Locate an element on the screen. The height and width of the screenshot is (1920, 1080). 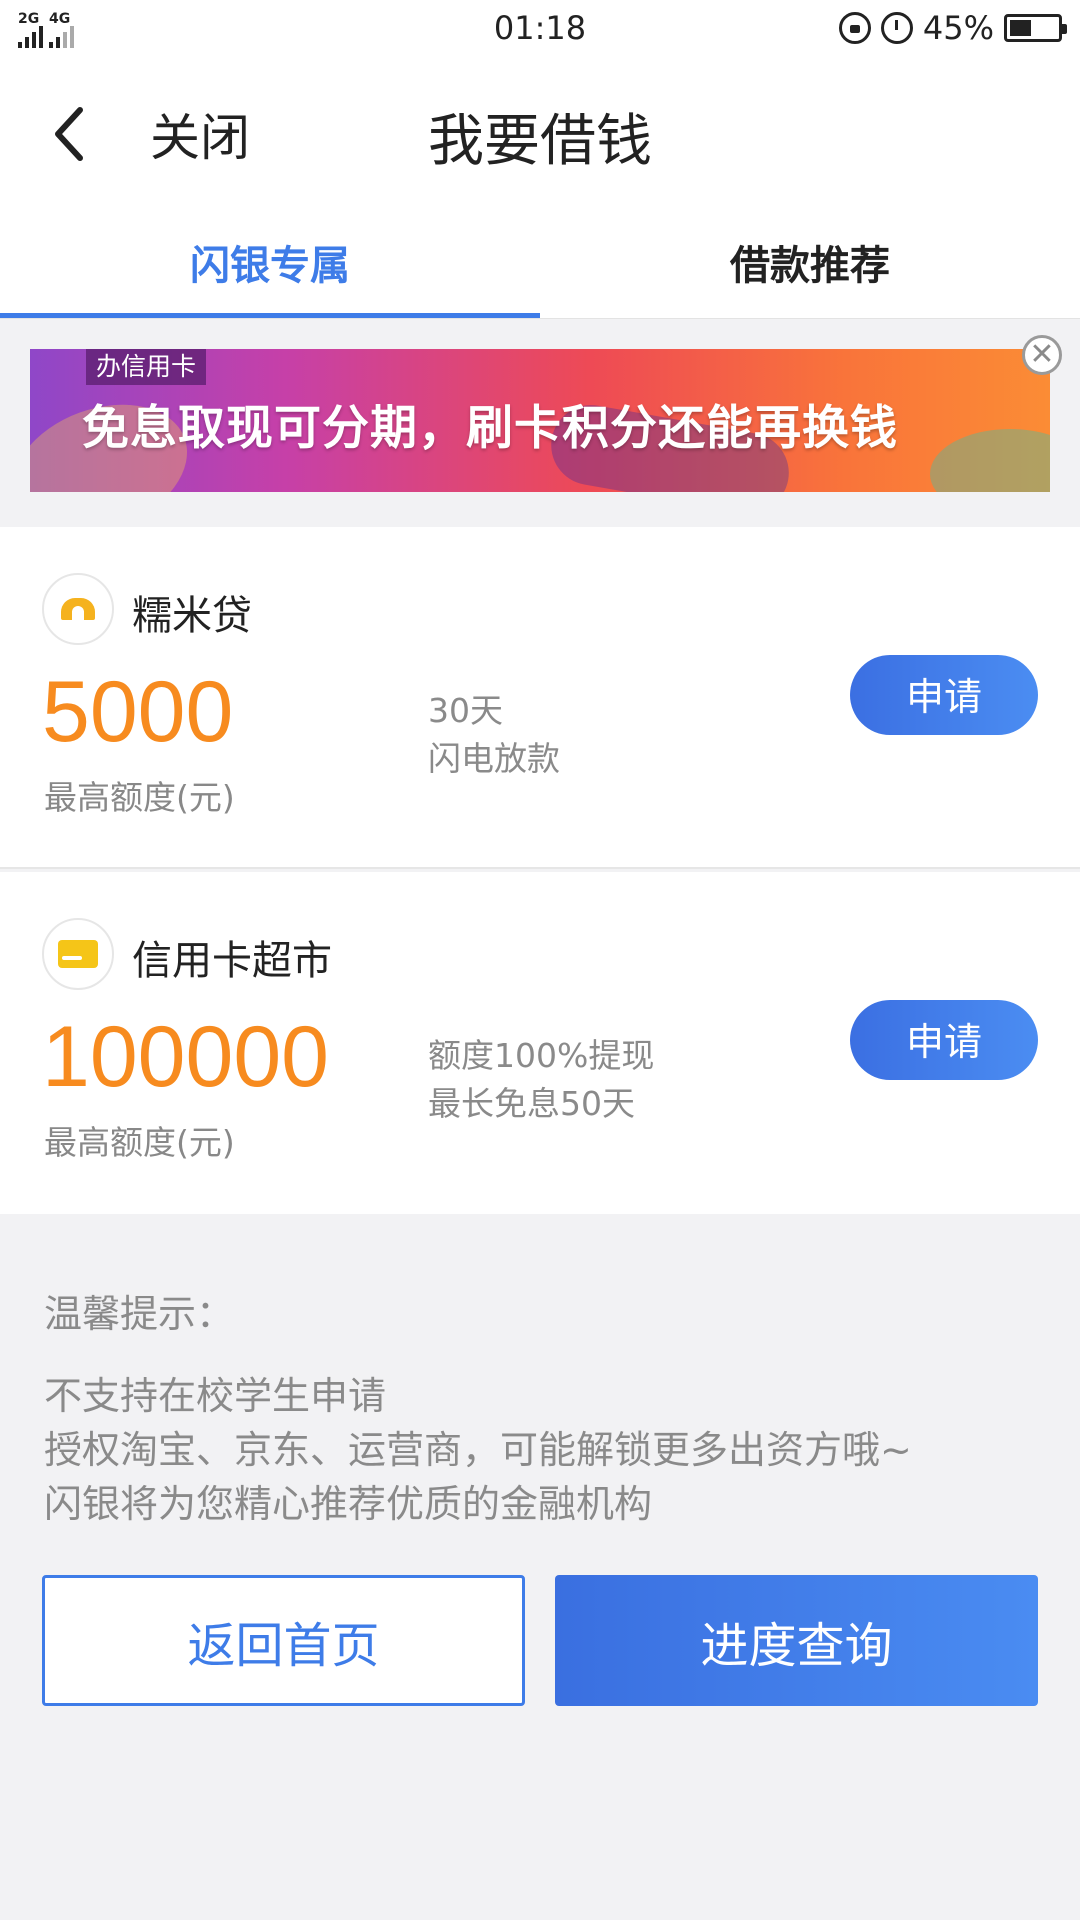
loan-max-amount: 100000 is located at coordinates (185, 1057).